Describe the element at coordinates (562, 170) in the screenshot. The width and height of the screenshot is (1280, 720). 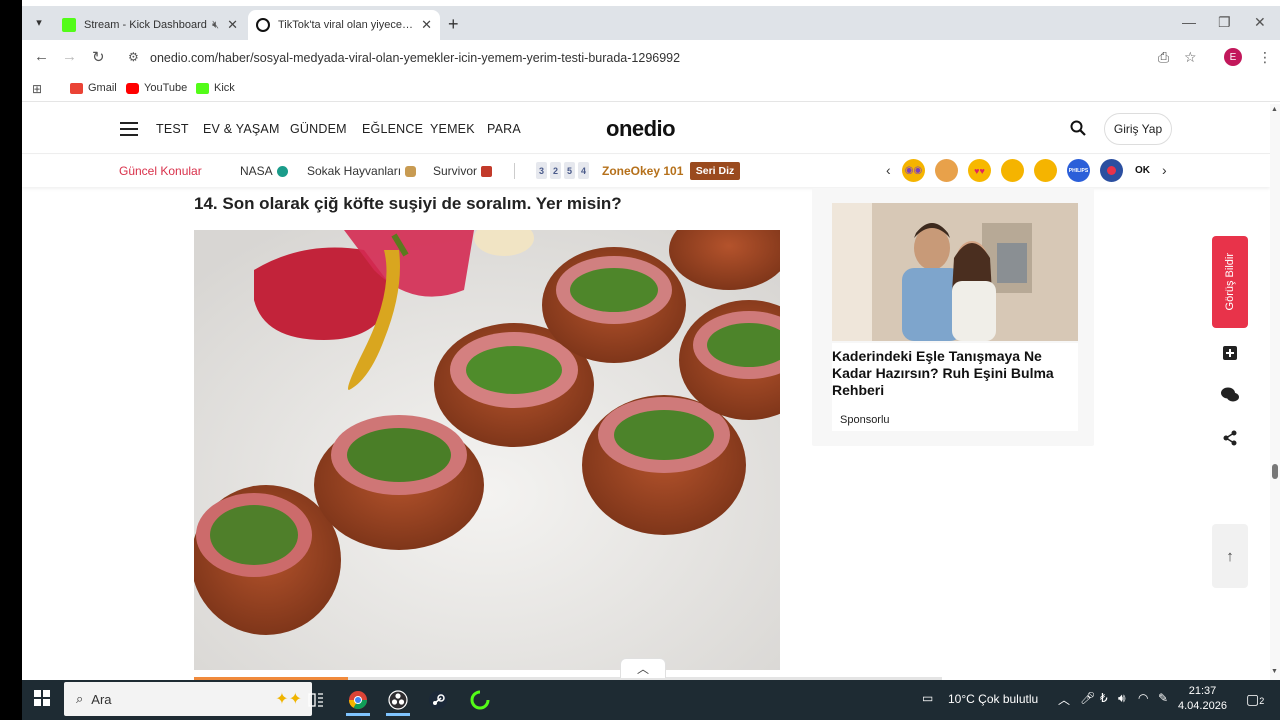
I see `zoneokey-tiles-icon: 3 2 5 4` at that location.